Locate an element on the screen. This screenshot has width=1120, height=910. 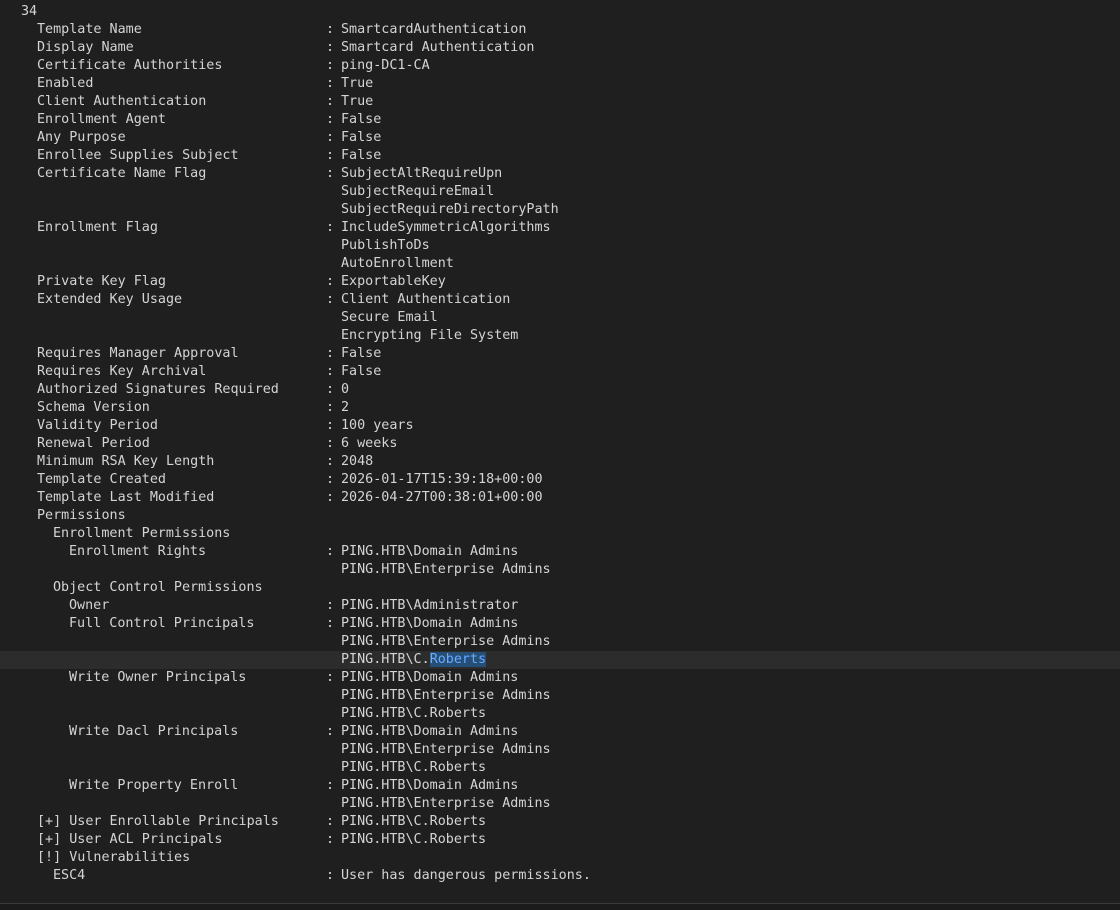
field-value-text: PING.HTB\Administrator is located at coordinates (430, 605).